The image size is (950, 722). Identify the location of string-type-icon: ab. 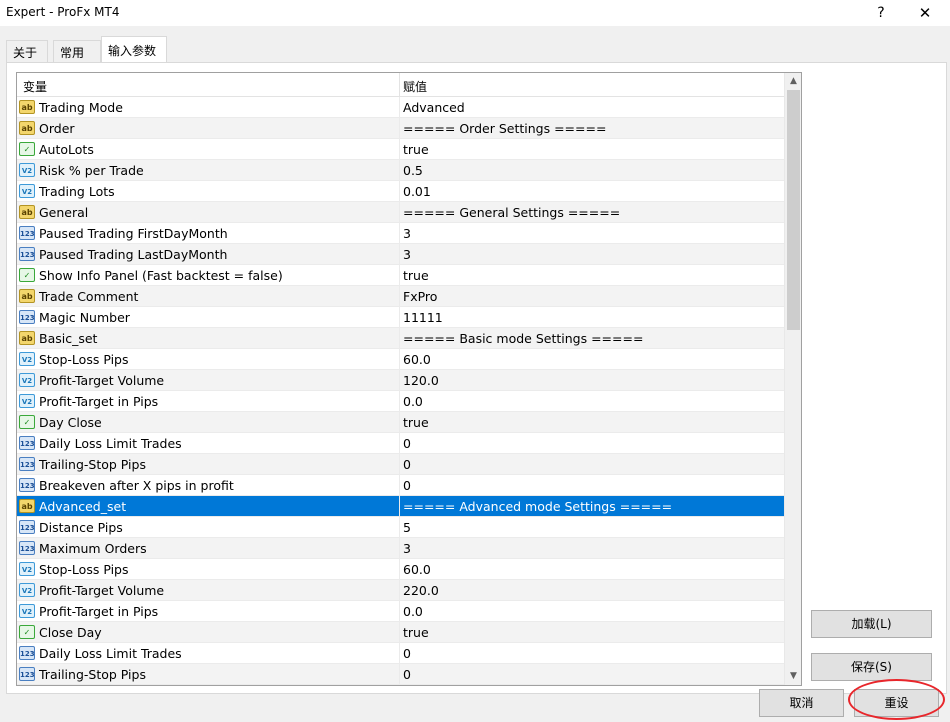
(27, 107).